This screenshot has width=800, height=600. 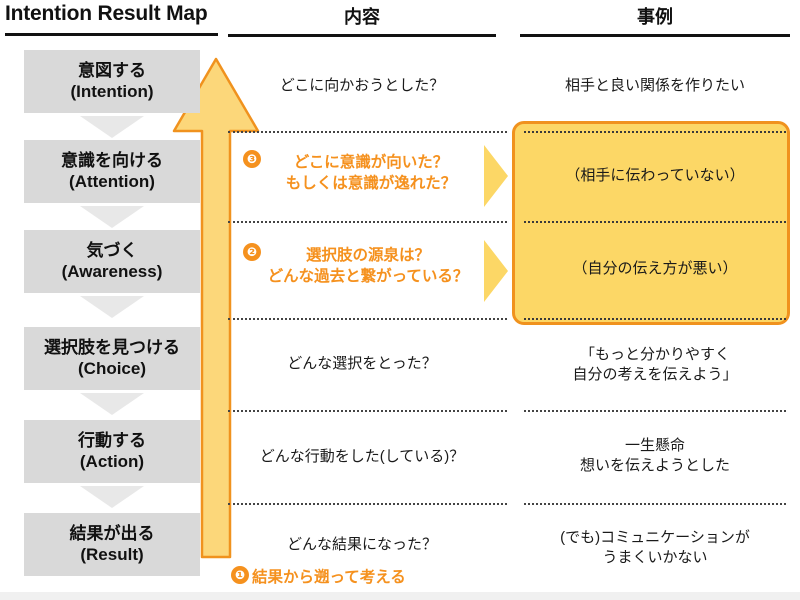 What do you see at coordinates (655, 374) in the screenshot?
I see `example-line: 自分の考えを伝えよう」` at bounding box center [655, 374].